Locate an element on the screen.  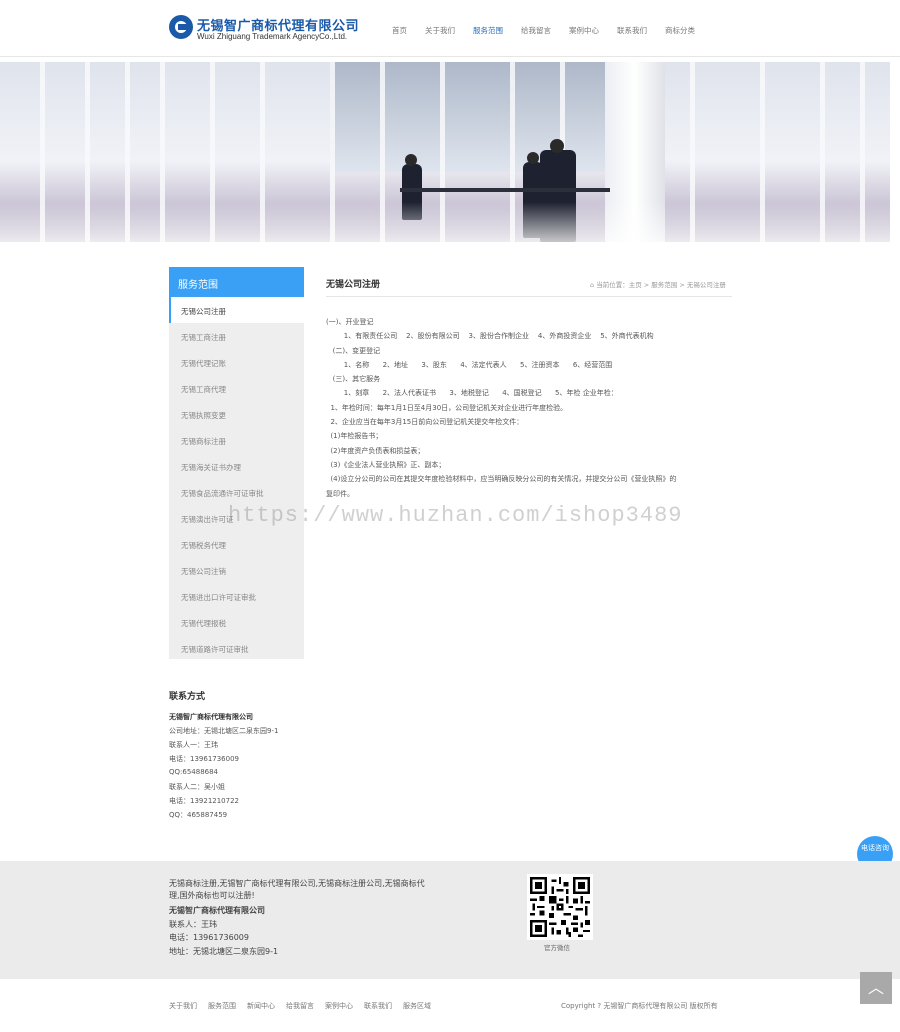
article-line: (3)《企业法人营业执照》正、副本； is located at coordinates (386, 464).